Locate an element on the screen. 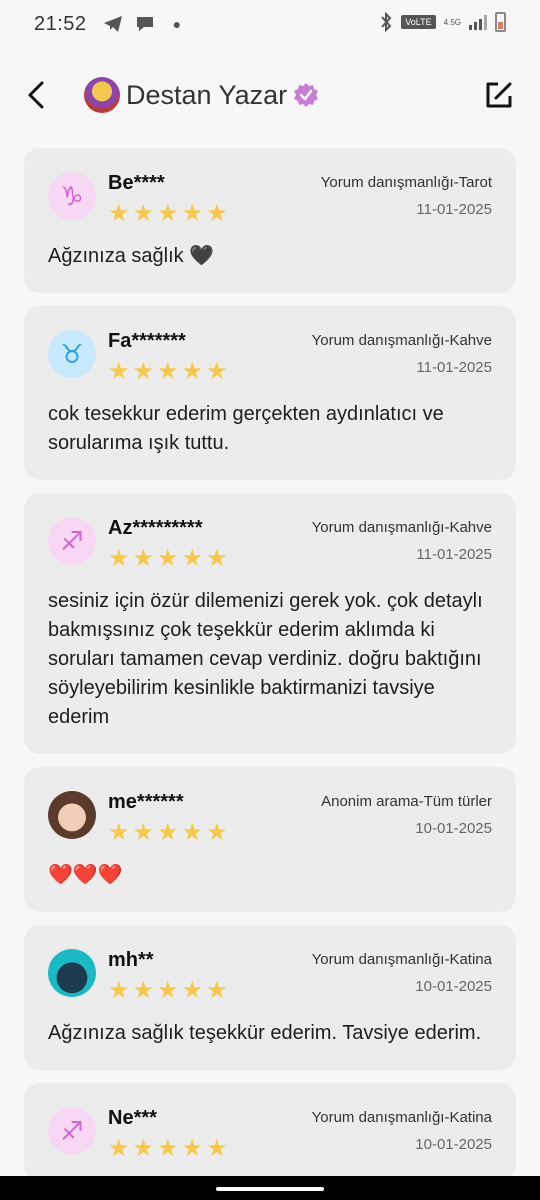 The height and width of the screenshot is (1200, 540). reviewer-name: Fa******* is located at coordinates (147, 341).